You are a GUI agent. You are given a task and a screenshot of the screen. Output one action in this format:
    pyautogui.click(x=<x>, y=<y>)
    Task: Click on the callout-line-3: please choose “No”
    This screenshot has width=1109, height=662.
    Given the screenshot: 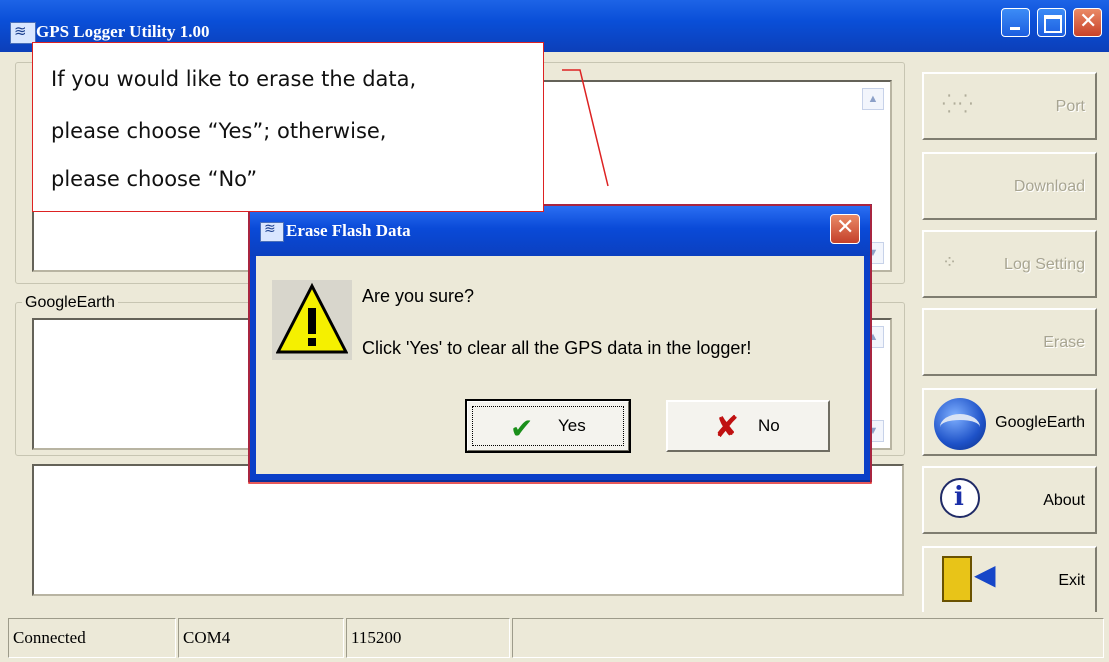 What is the action you would take?
    pyautogui.click(x=154, y=179)
    